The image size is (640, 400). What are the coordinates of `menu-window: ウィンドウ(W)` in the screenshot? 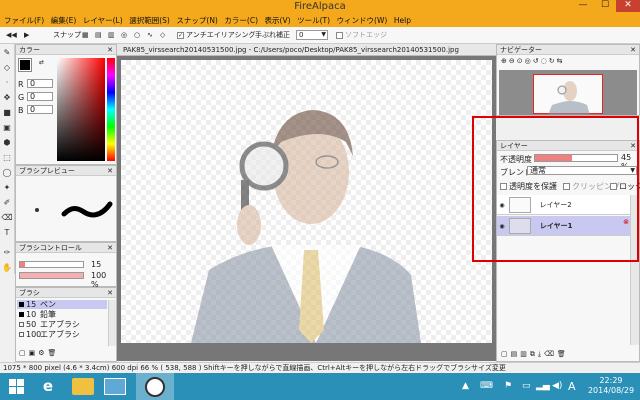 It's located at (362, 20).